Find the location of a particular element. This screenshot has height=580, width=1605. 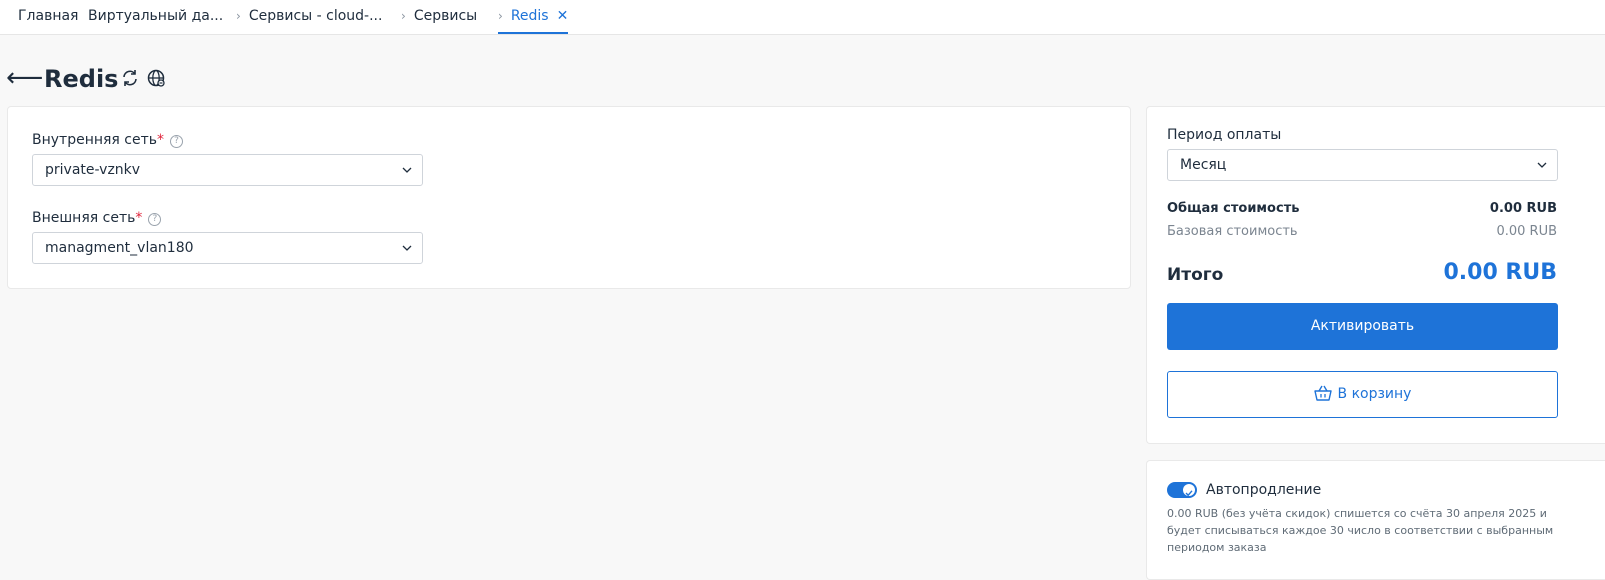

tab-label: Главная is located at coordinates (48, 16).